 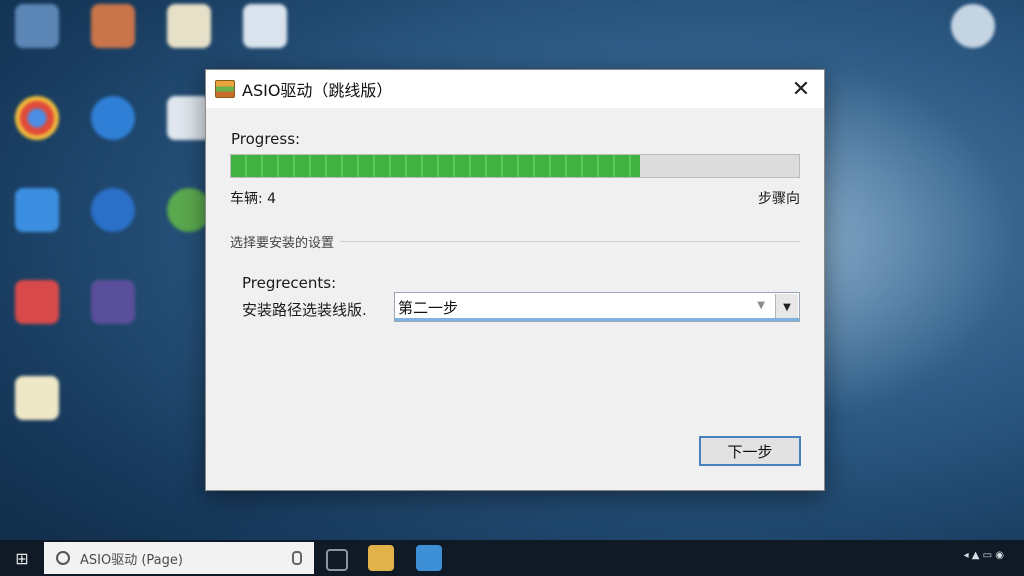 What do you see at coordinates (973, 26) in the screenshot?
I see `gear-icon` at bounding box center [973, 26].